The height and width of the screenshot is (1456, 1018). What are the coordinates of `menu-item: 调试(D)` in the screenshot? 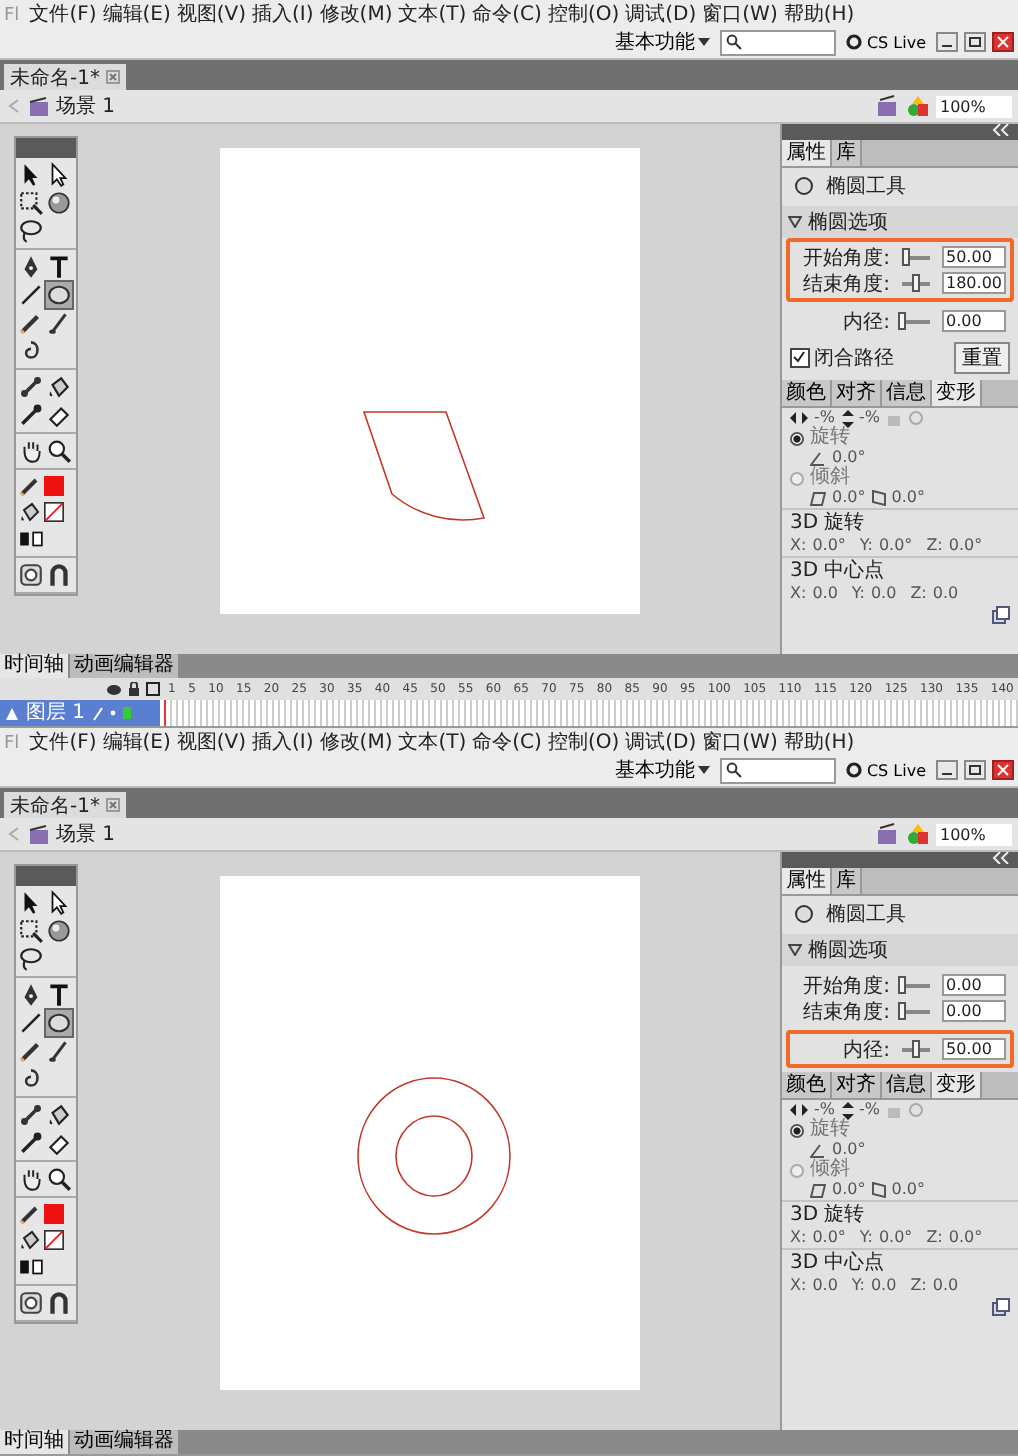 It's located at (661, 15).